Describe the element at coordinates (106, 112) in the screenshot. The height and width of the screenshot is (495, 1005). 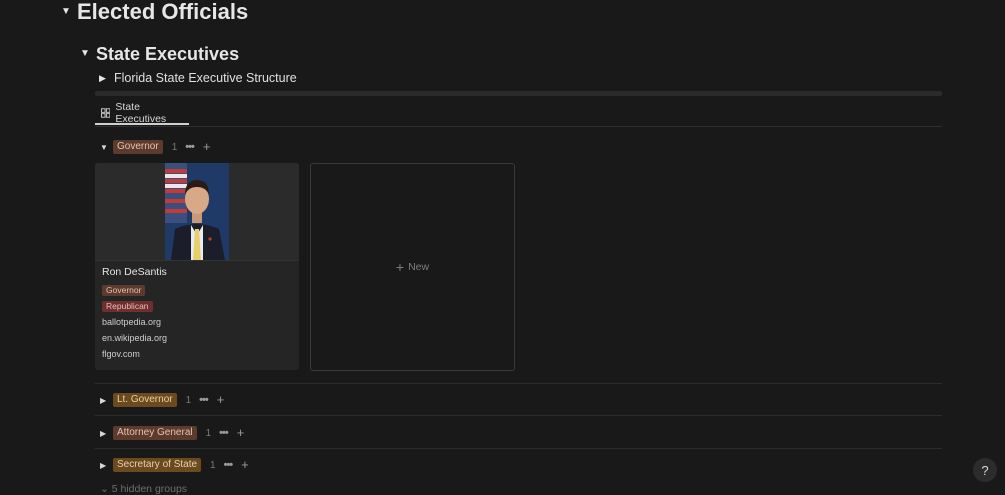
I see `gallery-icon` at that location.